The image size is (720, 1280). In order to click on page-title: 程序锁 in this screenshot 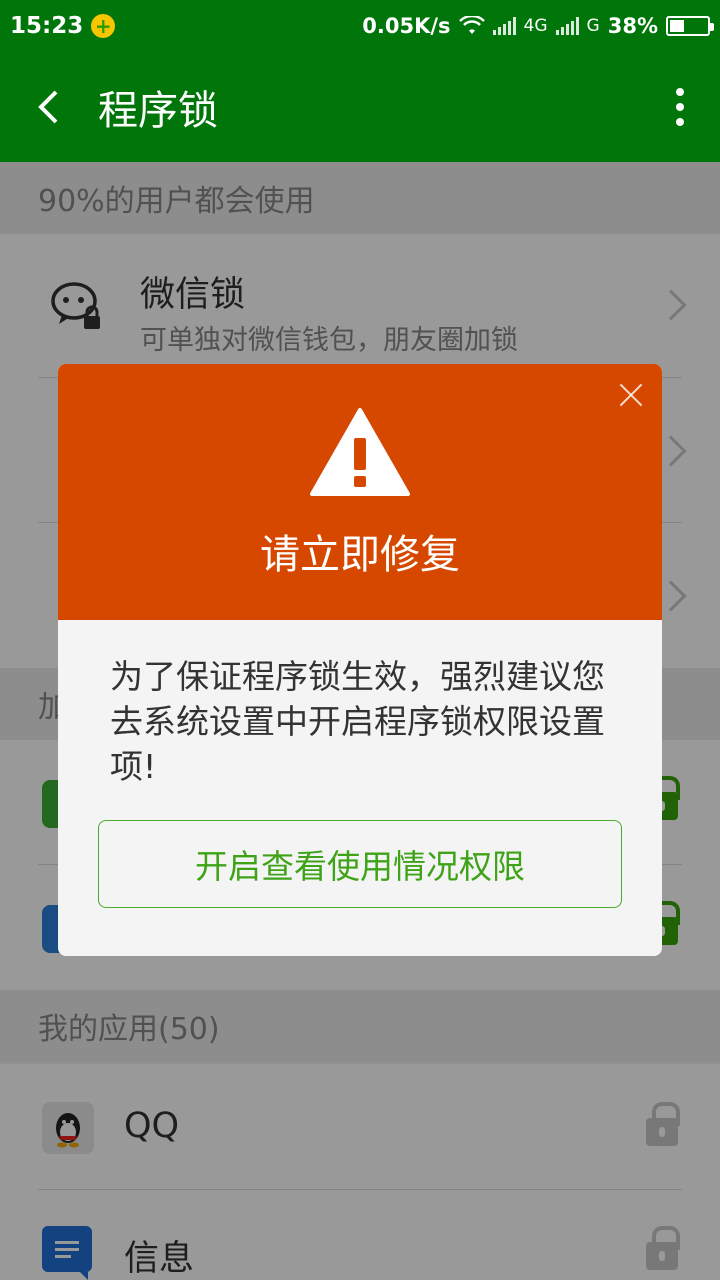, I will do `click(158, 111)`.